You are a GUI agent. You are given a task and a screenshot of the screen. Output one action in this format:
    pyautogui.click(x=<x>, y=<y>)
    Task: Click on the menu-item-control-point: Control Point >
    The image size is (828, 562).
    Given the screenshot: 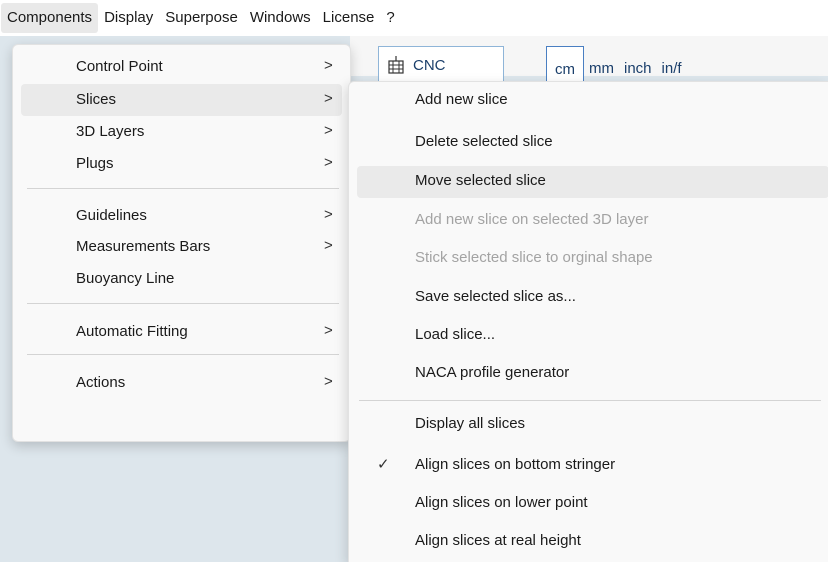 What is the action you would take?
    pyautogui.click(x=181, y=67)
    